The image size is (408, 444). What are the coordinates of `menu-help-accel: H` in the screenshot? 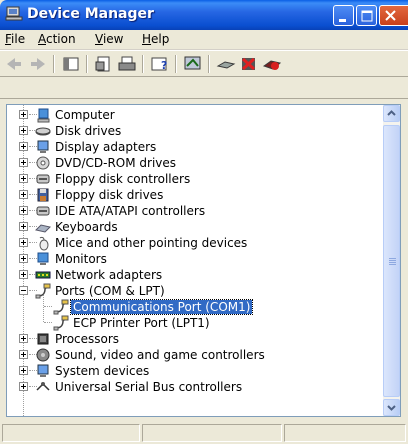 It's located at (147, 39).